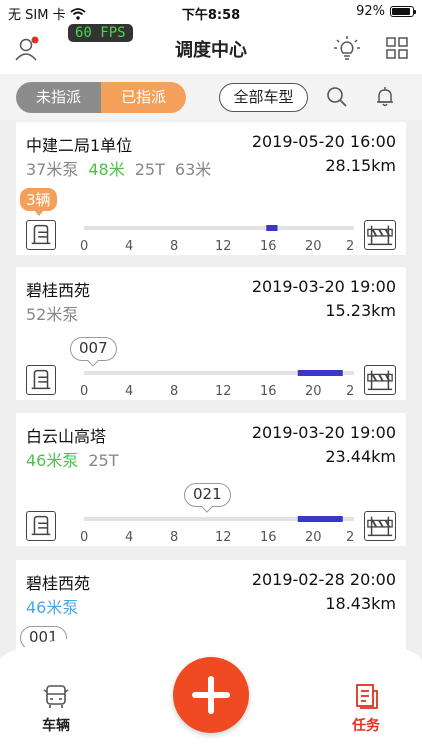  What do you see at coordinates (211, 97) in the screenshot?
I see `filter-bar: 未指派 已指派 全部车型` at bounding box center [211, 97].